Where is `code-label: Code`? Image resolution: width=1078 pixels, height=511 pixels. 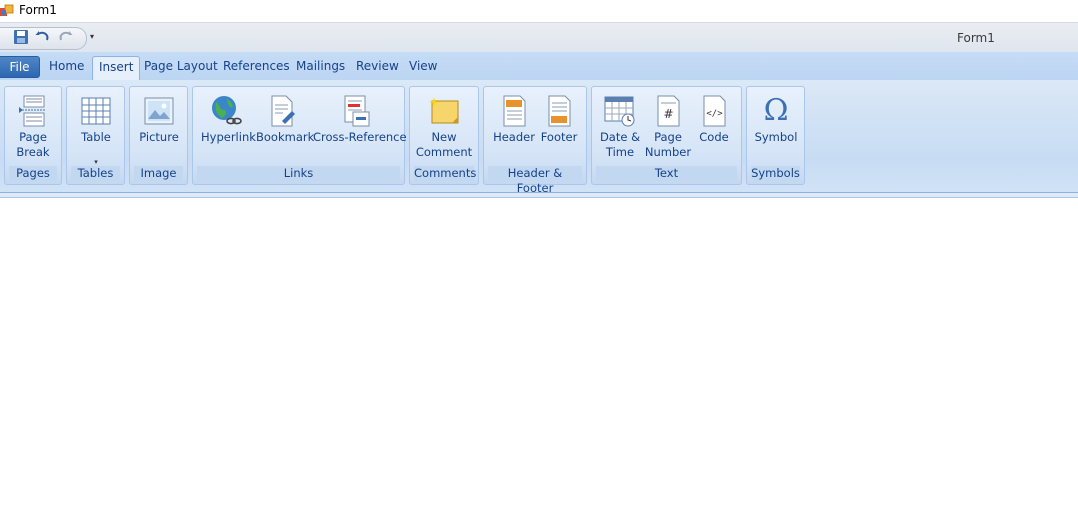 code-label: Code is located at coordinates (714, 137).